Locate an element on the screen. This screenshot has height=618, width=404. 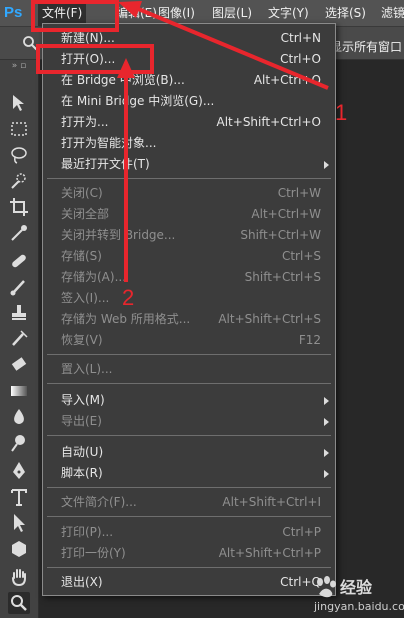
menu-item-shortcut: Alt+Ctrl+W is located at coordinates (286, 214).